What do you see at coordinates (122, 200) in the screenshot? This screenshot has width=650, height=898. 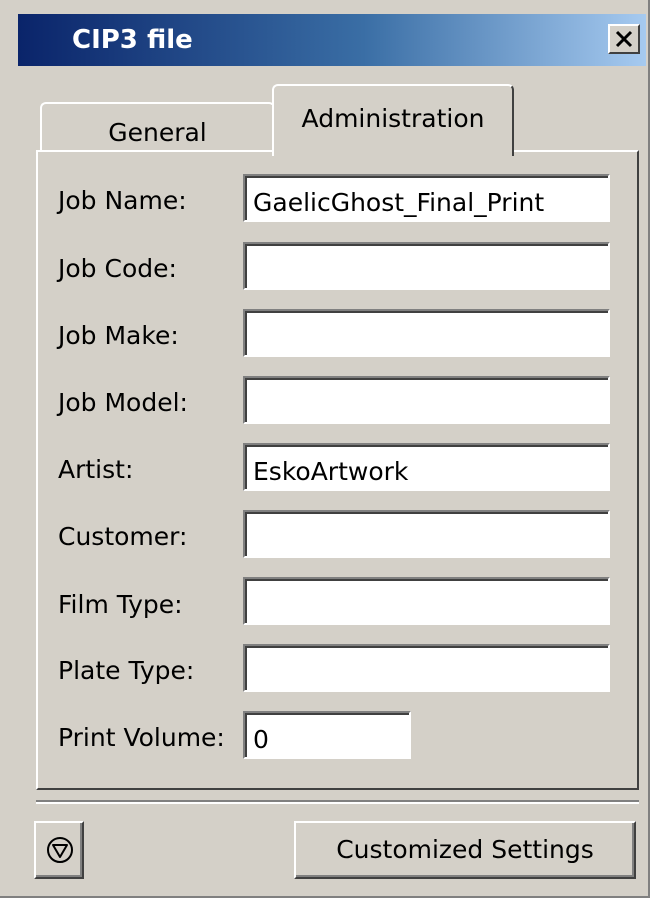 I see `job-name-label: Job Name:` at bounding box center [122, 200].